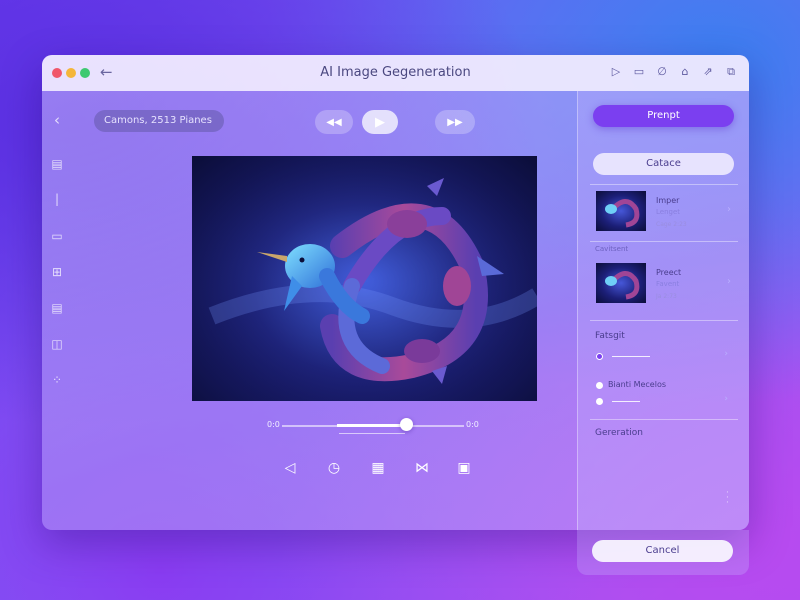  What do you see at coordinates (334, 468) in the screenshot?
I see `clock-icon: ◷` at bounding box center [334, 468].